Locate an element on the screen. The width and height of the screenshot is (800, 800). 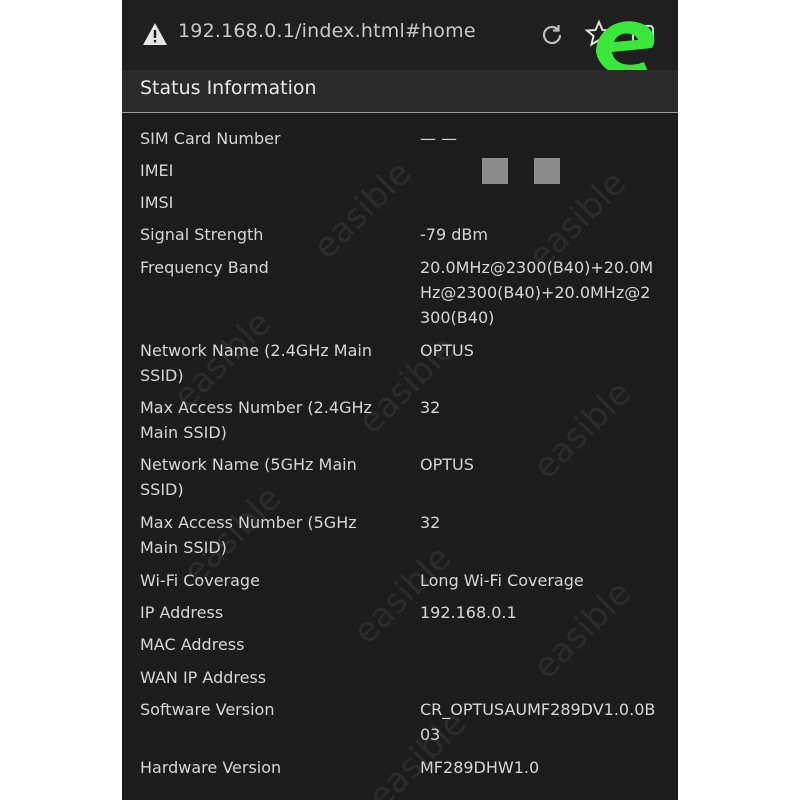
row-label: IMSI is located at coordinates (157, 202).